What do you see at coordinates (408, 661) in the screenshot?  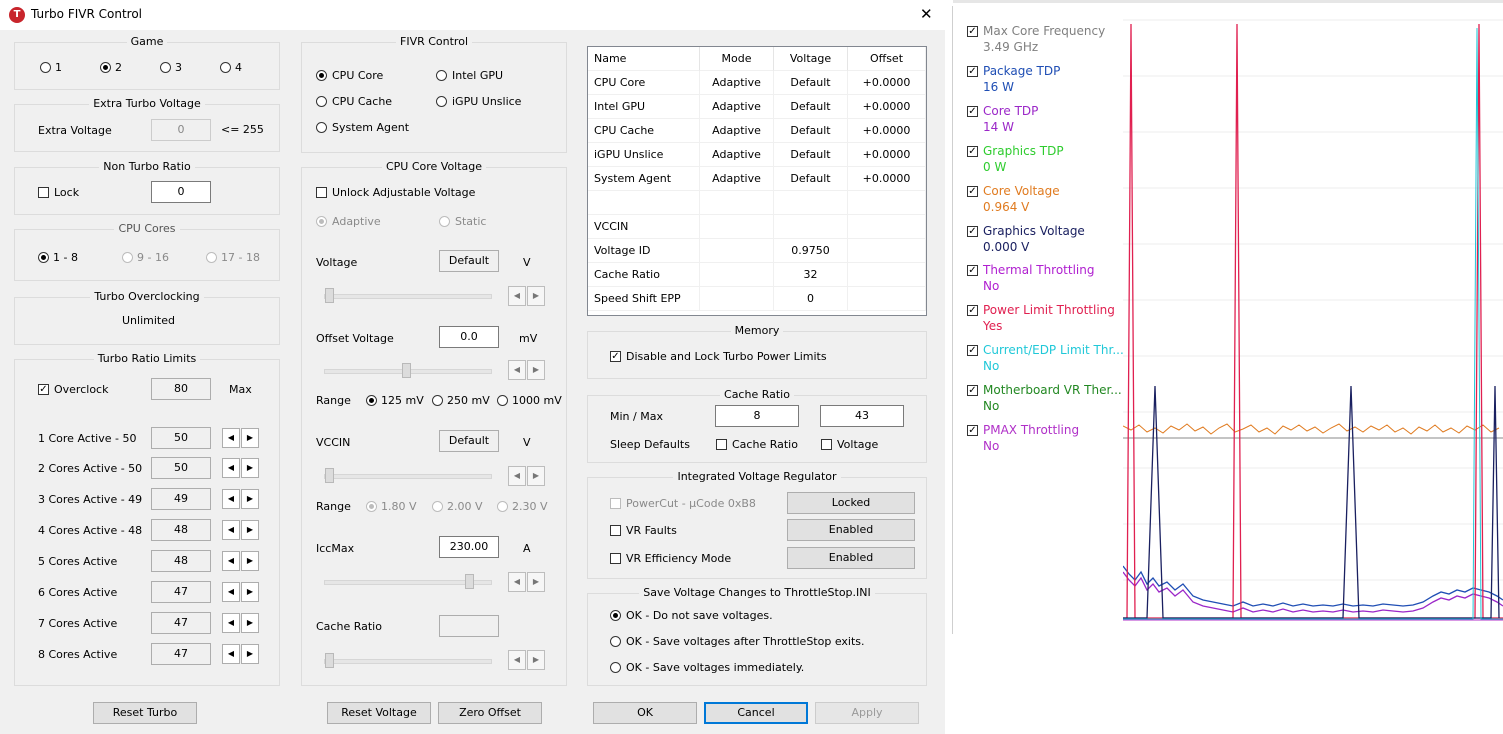 I see `cache-ratio-slider` at bounding box center [408, 661].